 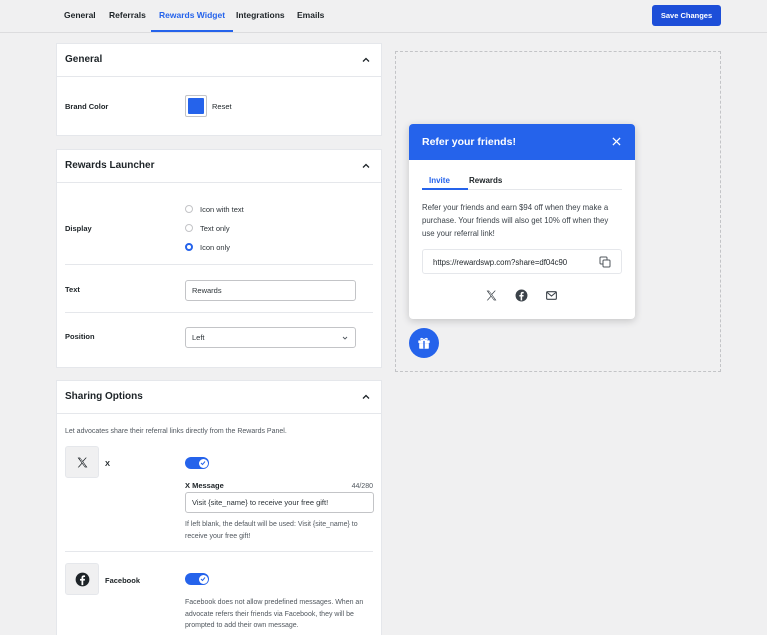 What do you see at coordinates (72, 289) in the screenshot?
I see `text-label: Text` at bounding box center [72, 289].